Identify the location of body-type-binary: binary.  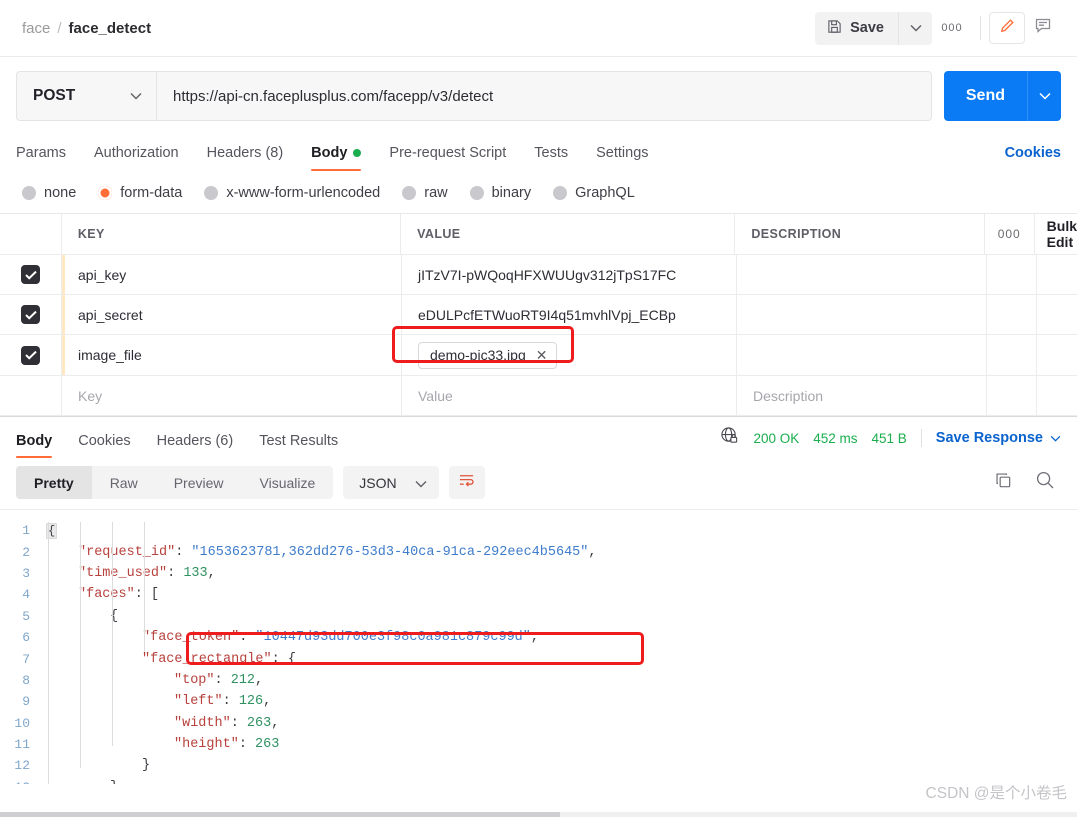
(500, 193).